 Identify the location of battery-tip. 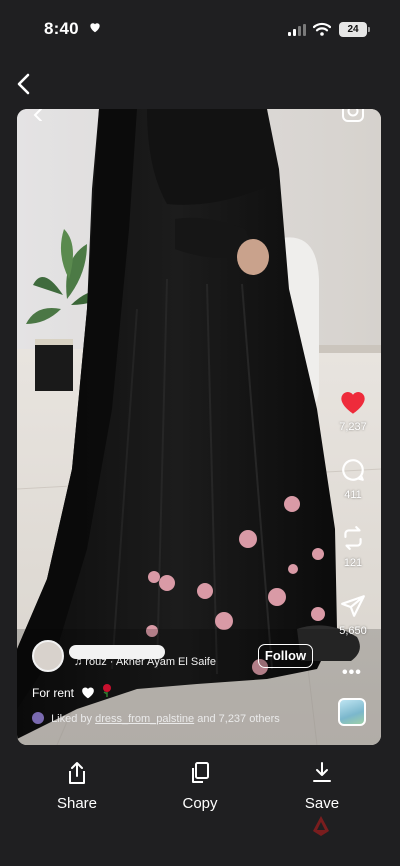
(369, 29).